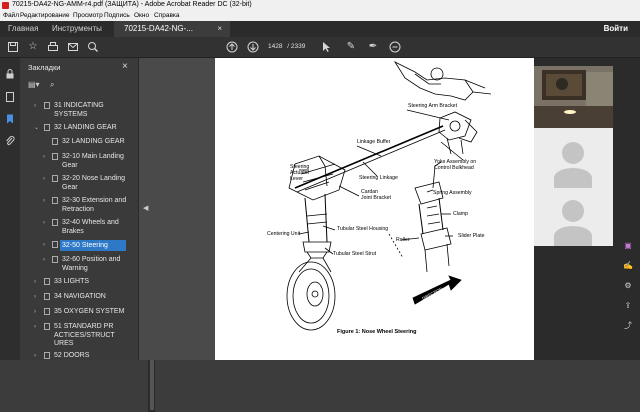 The image size is (640, 412). Describe the element at coordinates (219, 29) in the screenshot. I see `tab-close-icon: ×` at that location.